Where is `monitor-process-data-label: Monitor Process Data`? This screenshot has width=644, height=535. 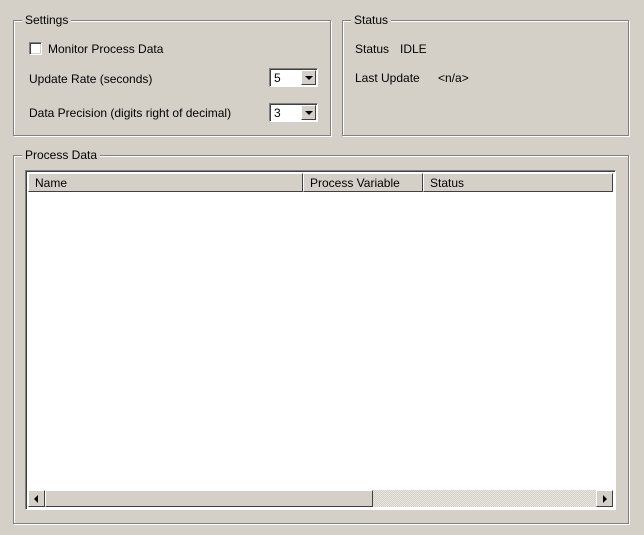 monitor-process-data-label: Monitor Process Data is located at coordinates (105, 49).